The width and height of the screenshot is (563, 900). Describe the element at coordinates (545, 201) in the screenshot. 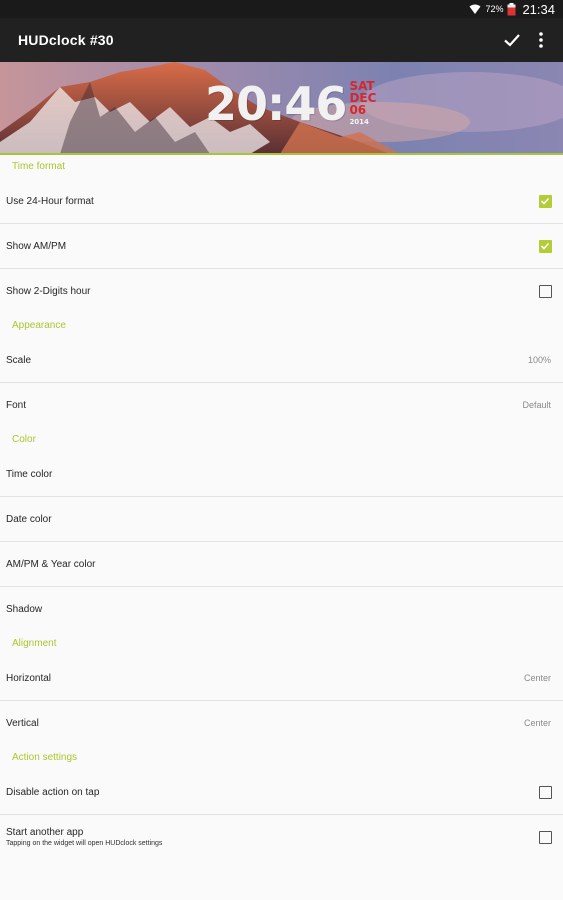

I see `use-24-hour-checkbox` at that location.